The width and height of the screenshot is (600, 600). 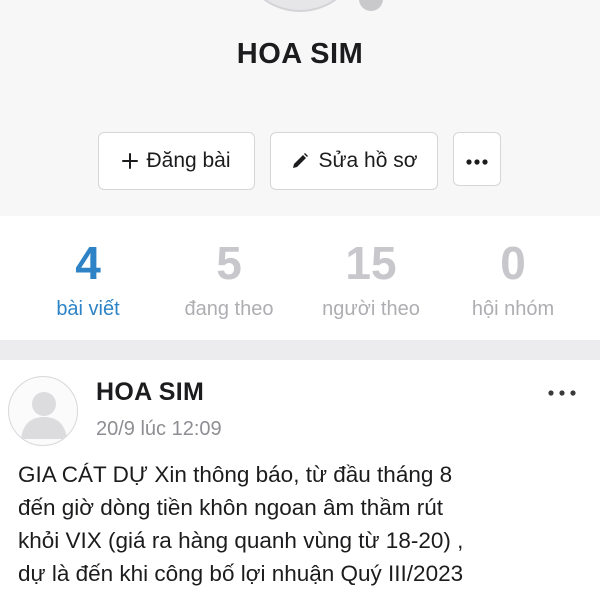 What do you see at coordinates (150, 392) in the screenshot?
I see `post-author-name: HOA SIM` at bounding box center [150, 392].